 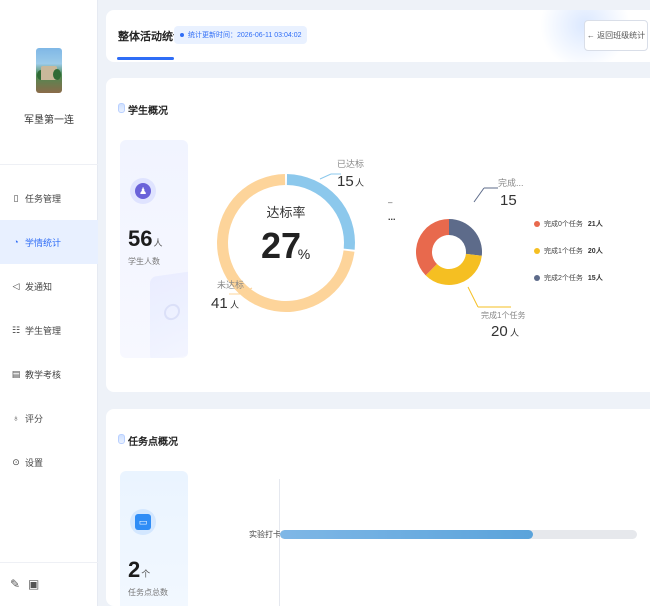 I want to click on not-reached-unit: 人, so click(x=234, y=305).